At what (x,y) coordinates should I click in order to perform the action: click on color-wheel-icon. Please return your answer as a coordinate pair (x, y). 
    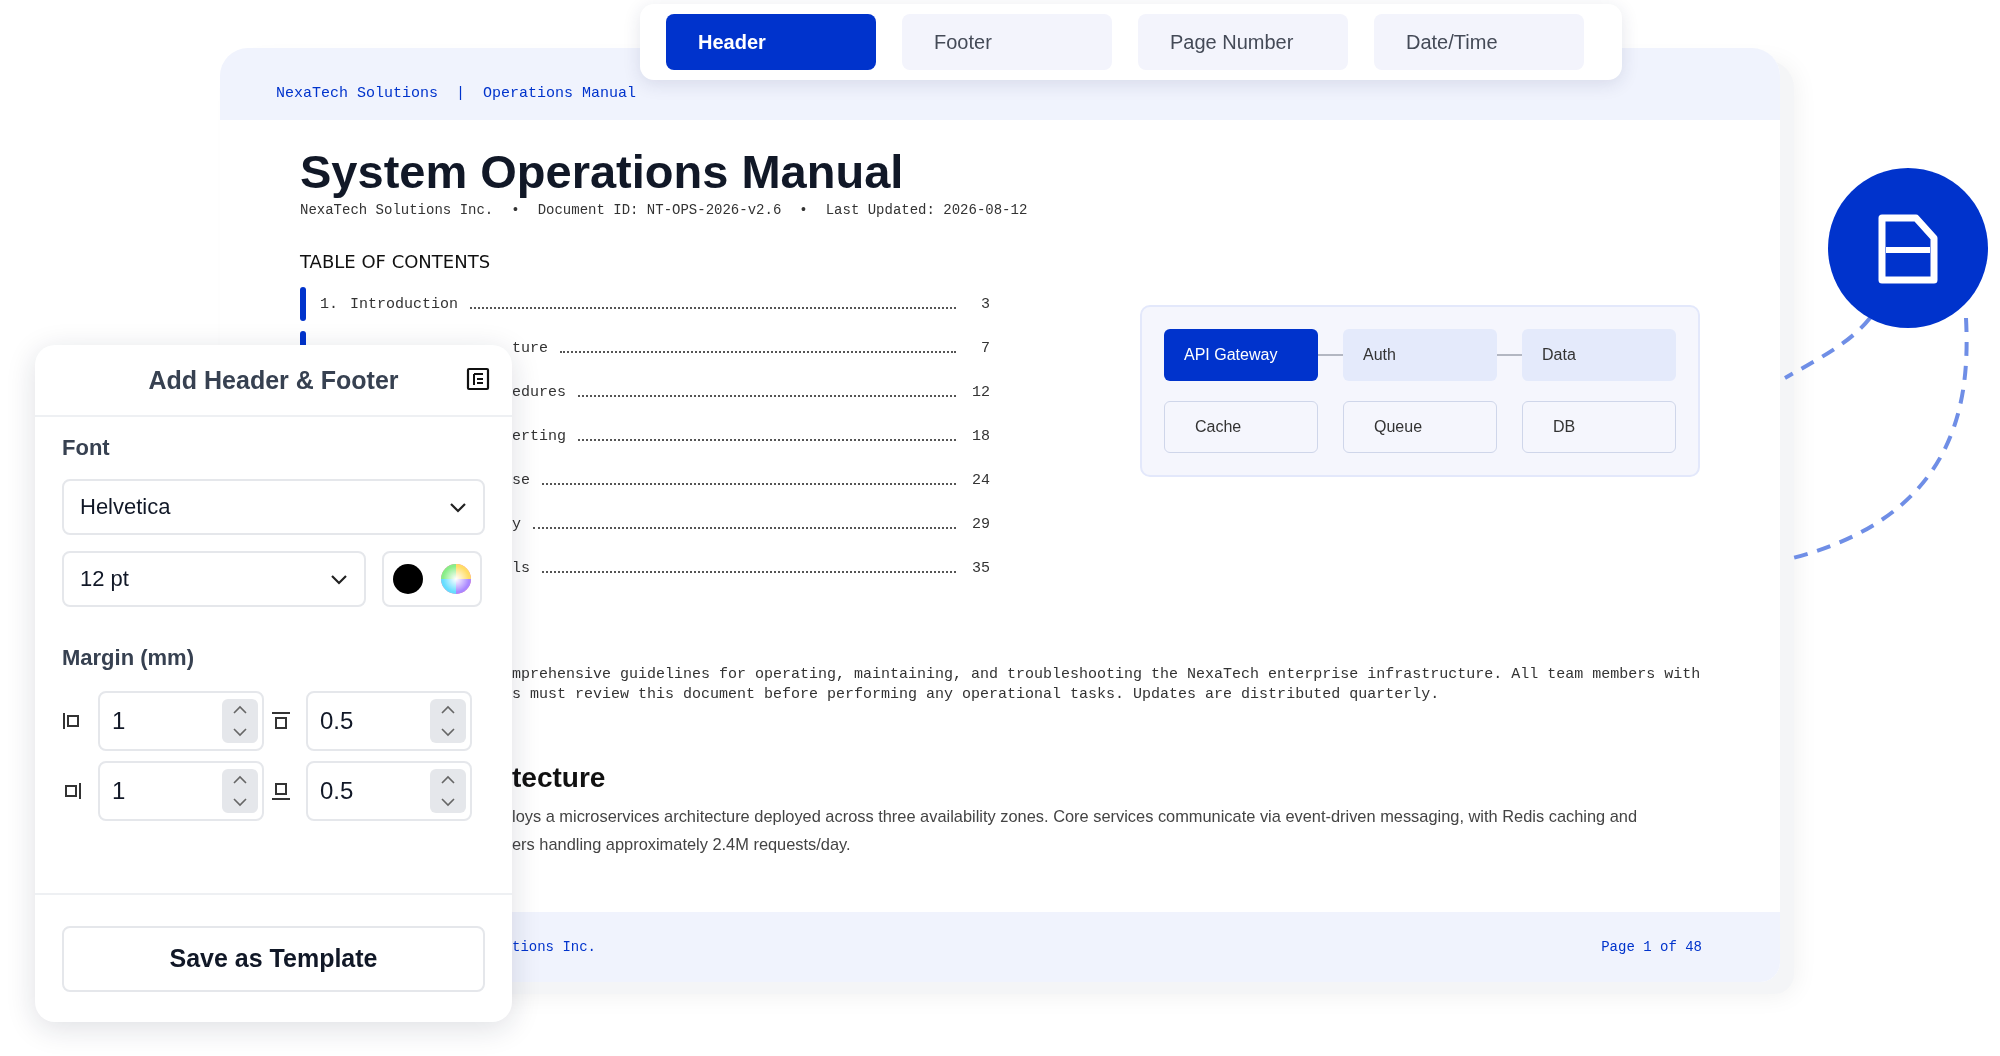
    Looking at the image, I should click on (456, 579).